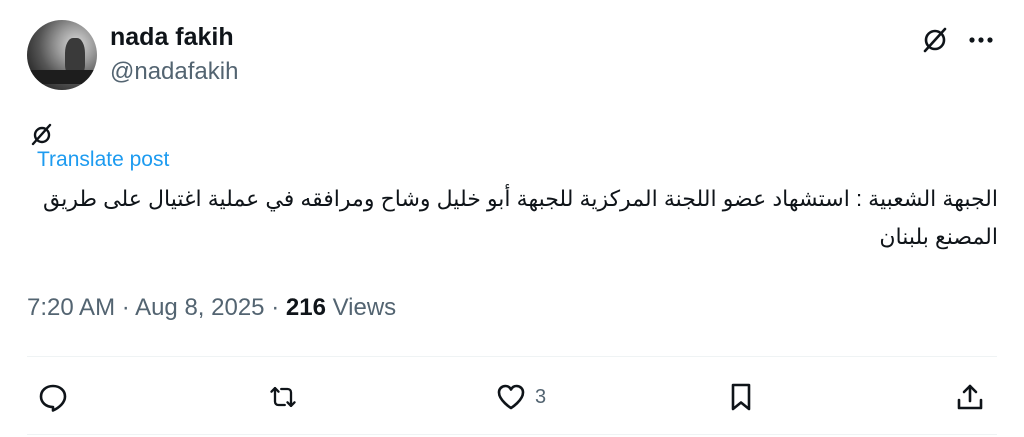 This screenshot has width=1024, height=437. I want to click on like-icon, so click(511, 397).